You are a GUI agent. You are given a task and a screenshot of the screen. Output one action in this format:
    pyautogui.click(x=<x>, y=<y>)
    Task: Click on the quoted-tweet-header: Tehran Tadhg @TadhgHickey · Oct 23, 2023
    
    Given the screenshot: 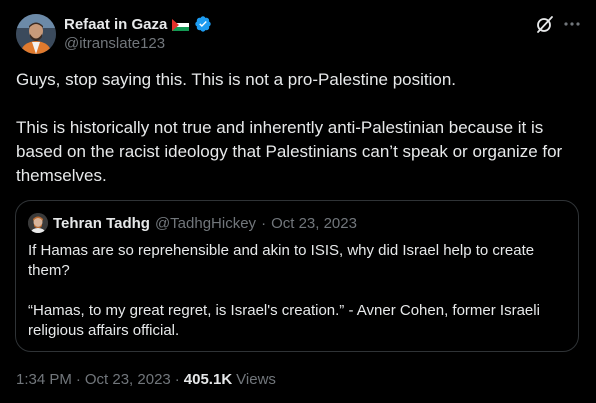 What is the action you would take?
    pyautogui.click(x=192, y=223)
    